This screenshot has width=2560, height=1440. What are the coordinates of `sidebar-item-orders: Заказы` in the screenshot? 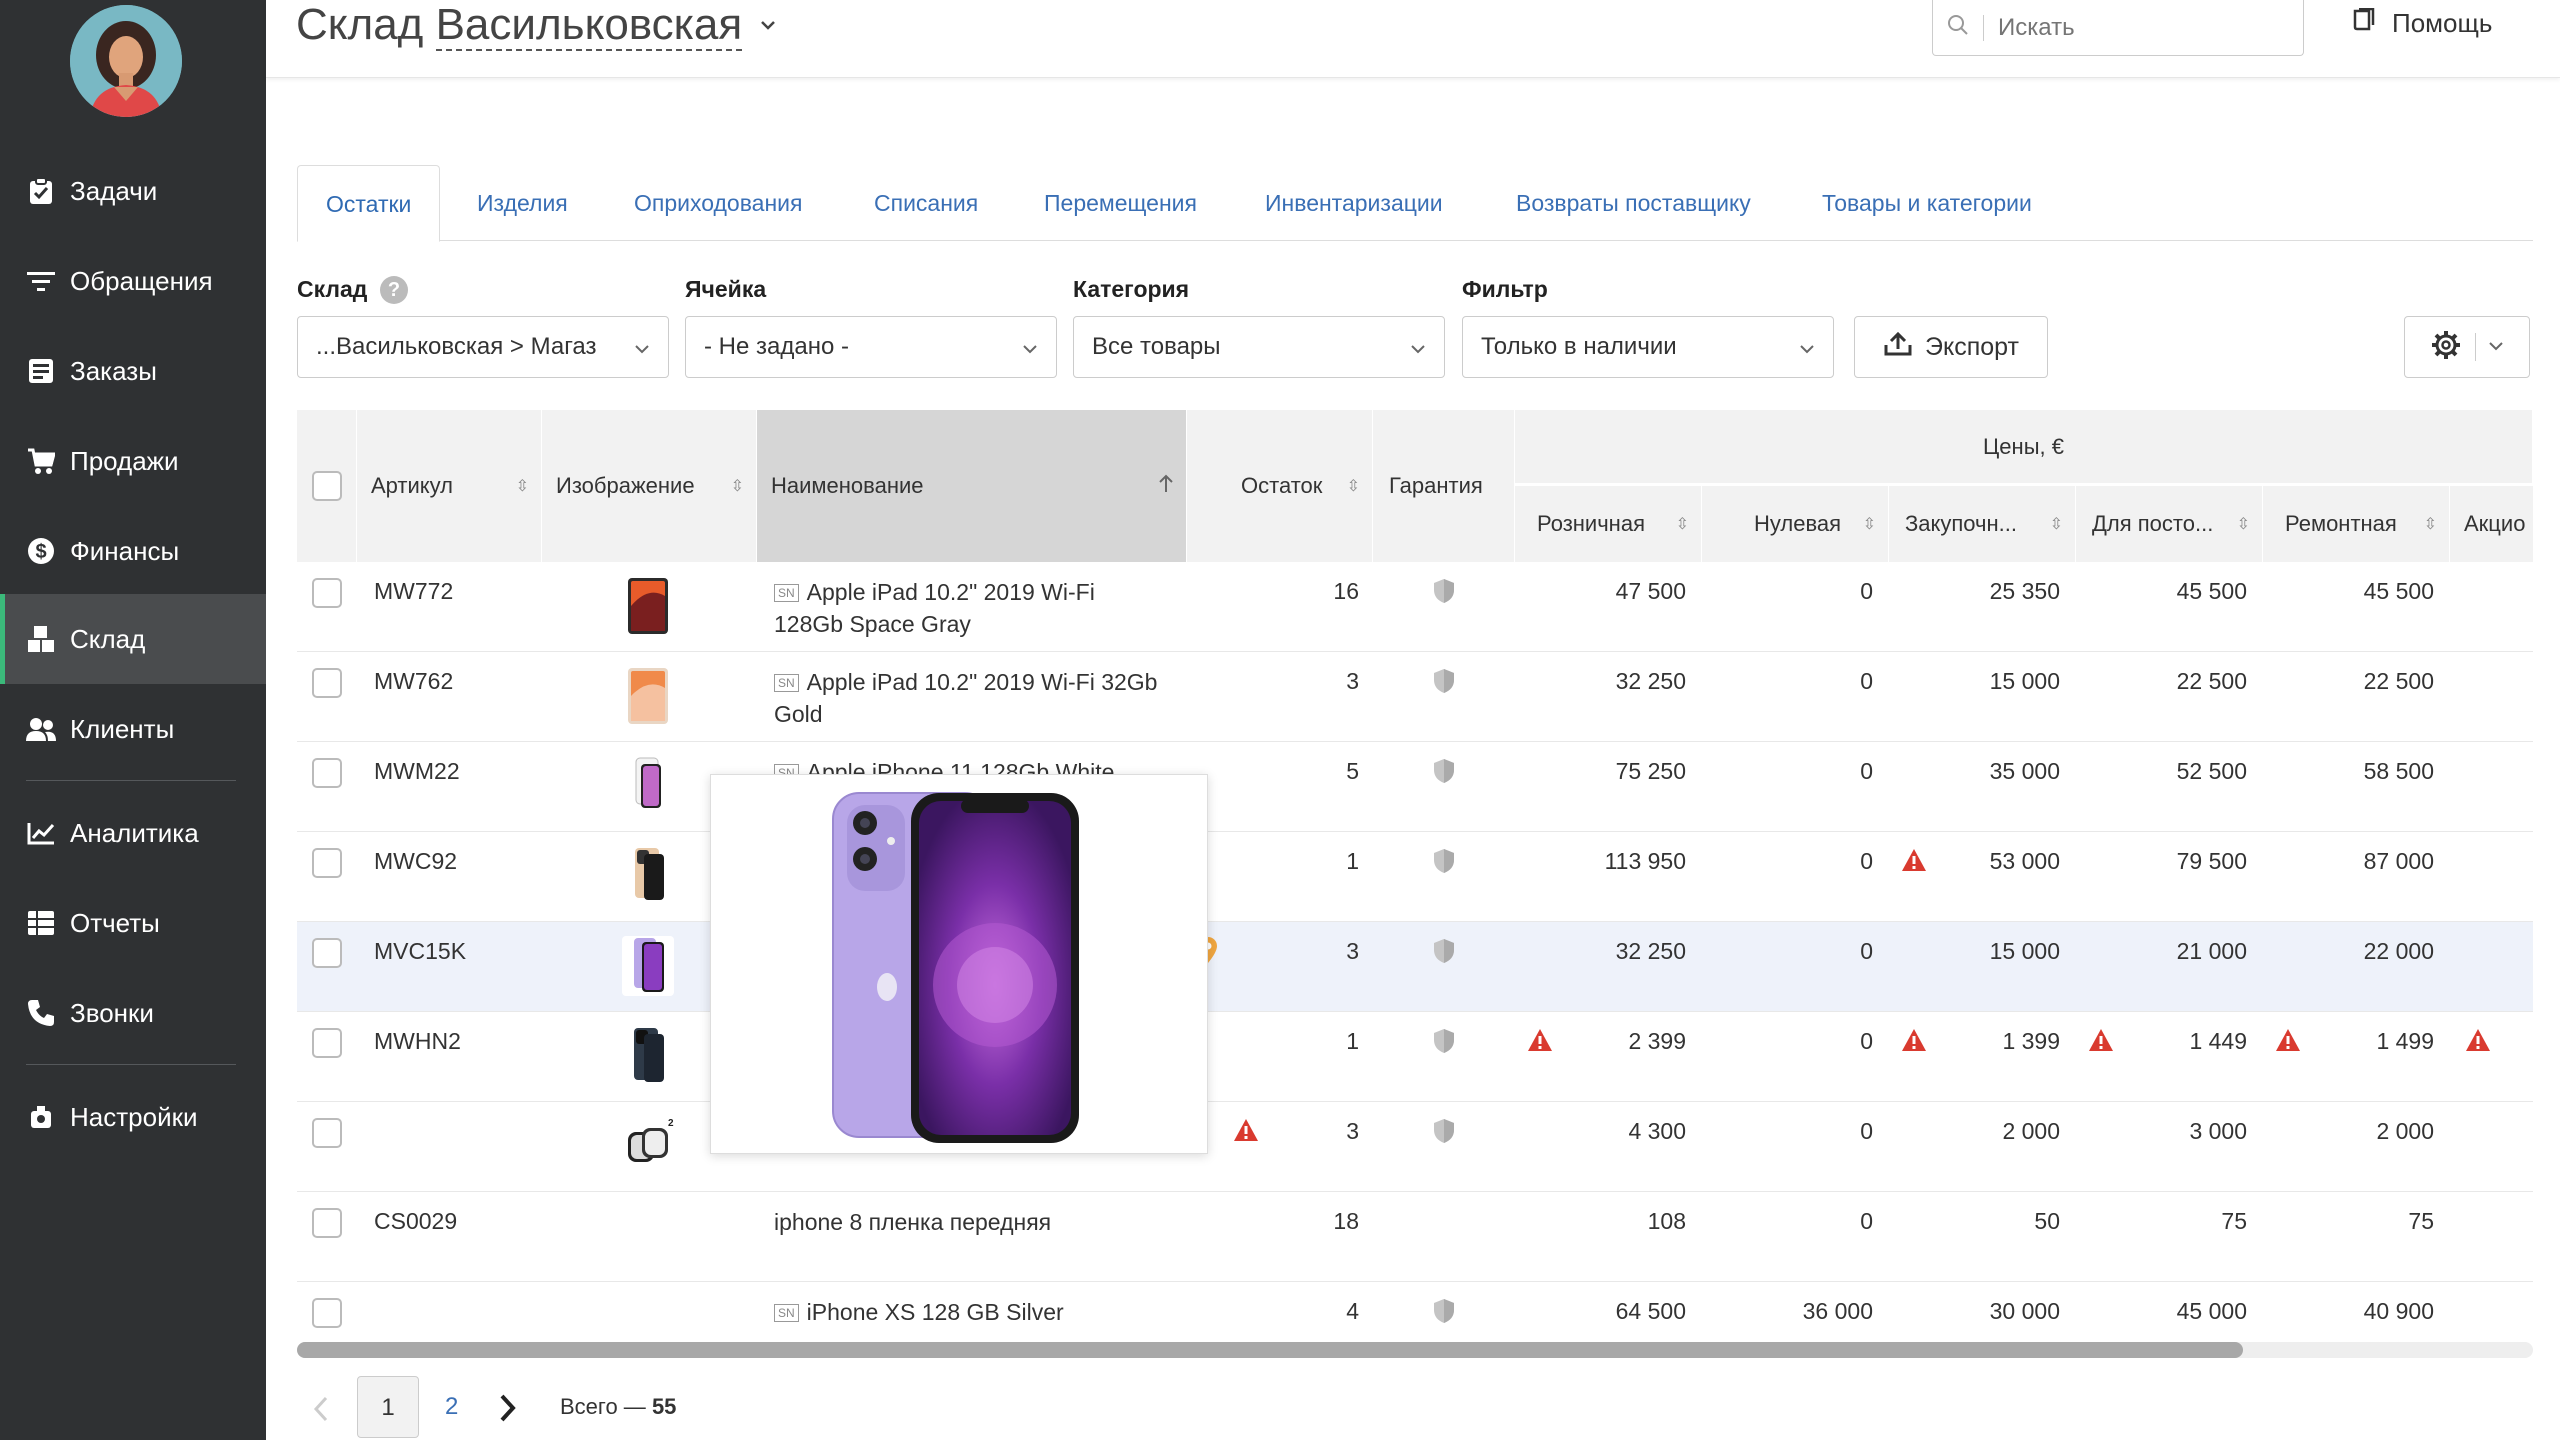 It's located at (133, 371).